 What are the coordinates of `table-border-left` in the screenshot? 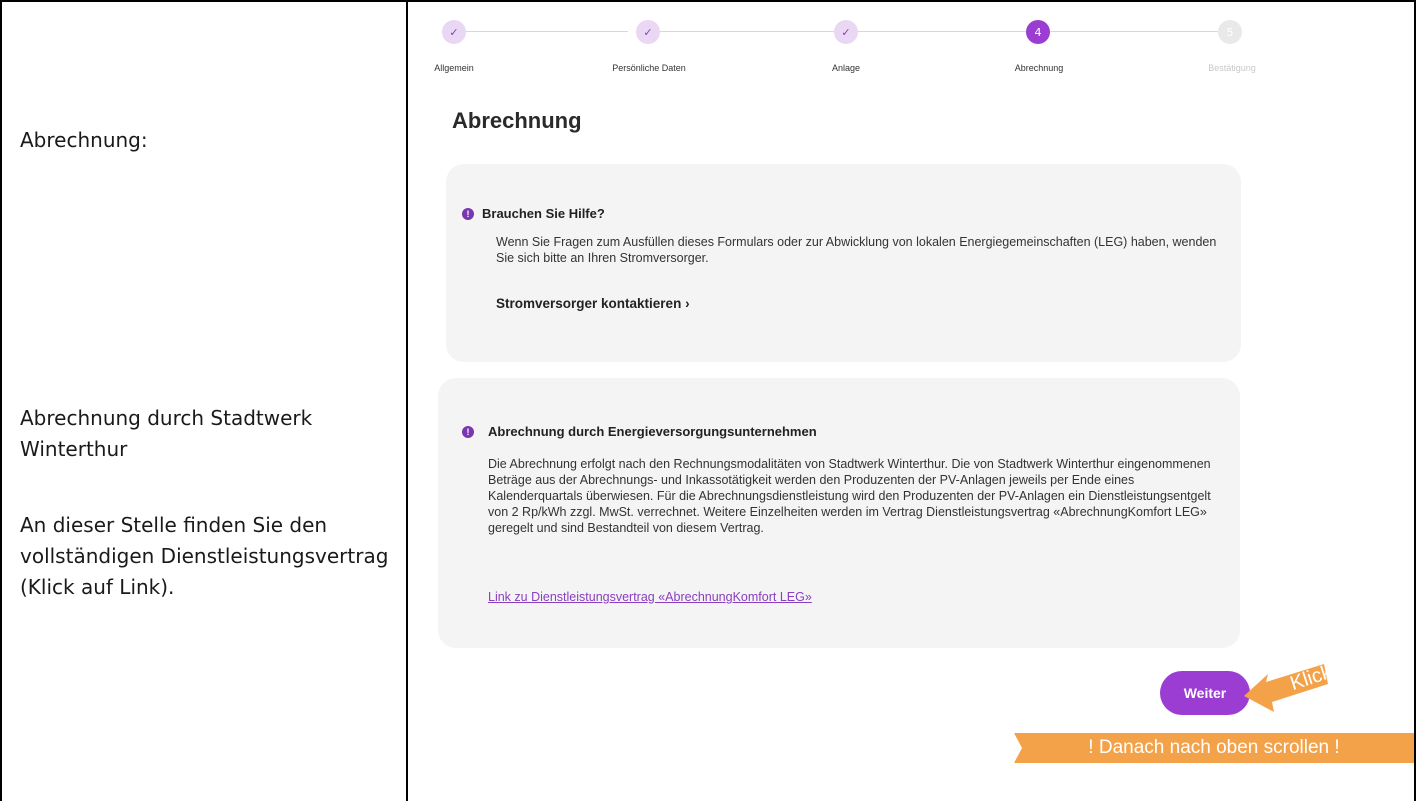 It's located at (1, 400).